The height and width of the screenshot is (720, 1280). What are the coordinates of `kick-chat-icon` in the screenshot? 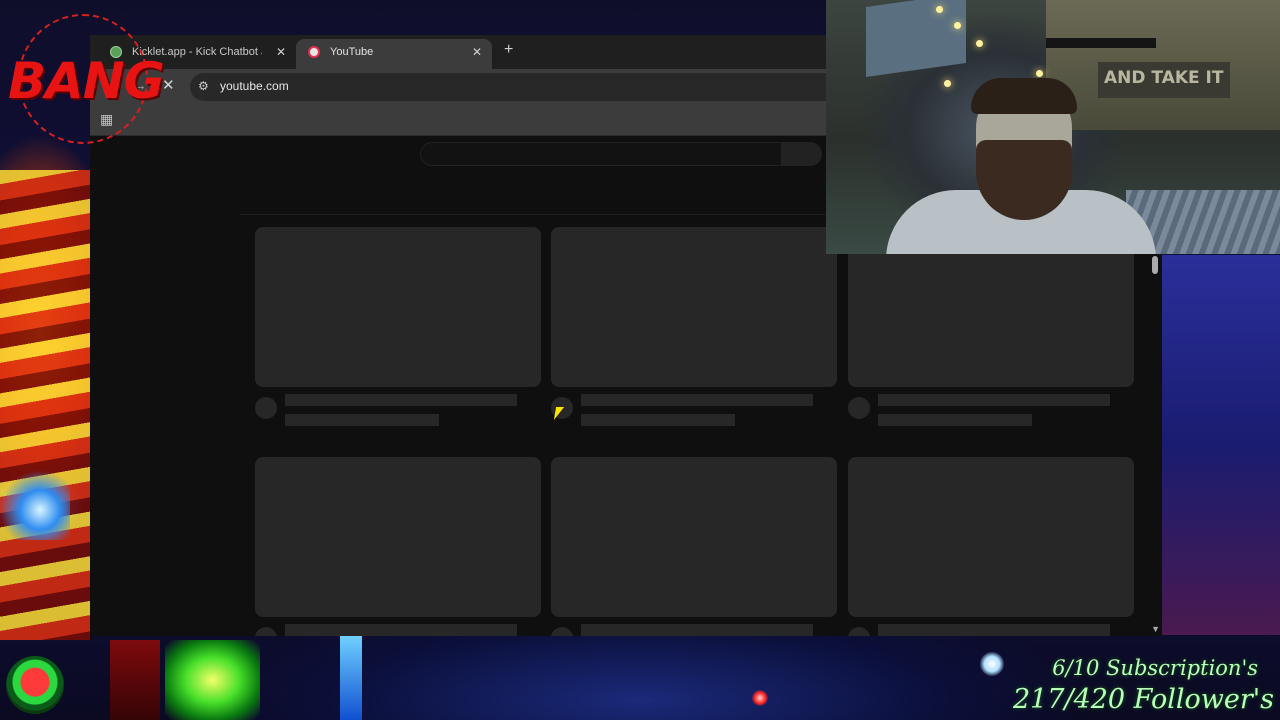 It's located at (35, 685).